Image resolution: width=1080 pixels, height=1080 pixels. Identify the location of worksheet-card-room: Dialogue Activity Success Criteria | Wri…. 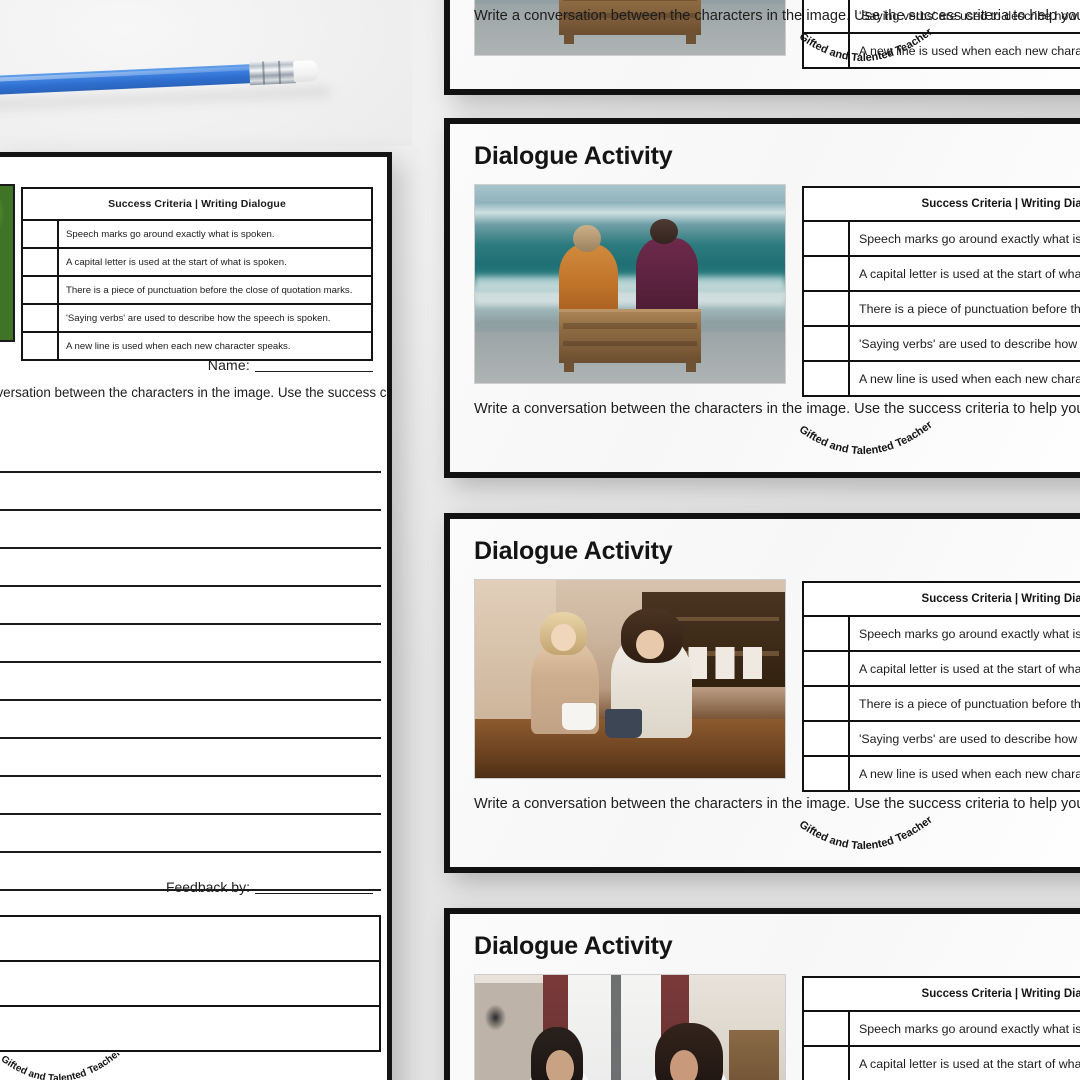
(762, 994).